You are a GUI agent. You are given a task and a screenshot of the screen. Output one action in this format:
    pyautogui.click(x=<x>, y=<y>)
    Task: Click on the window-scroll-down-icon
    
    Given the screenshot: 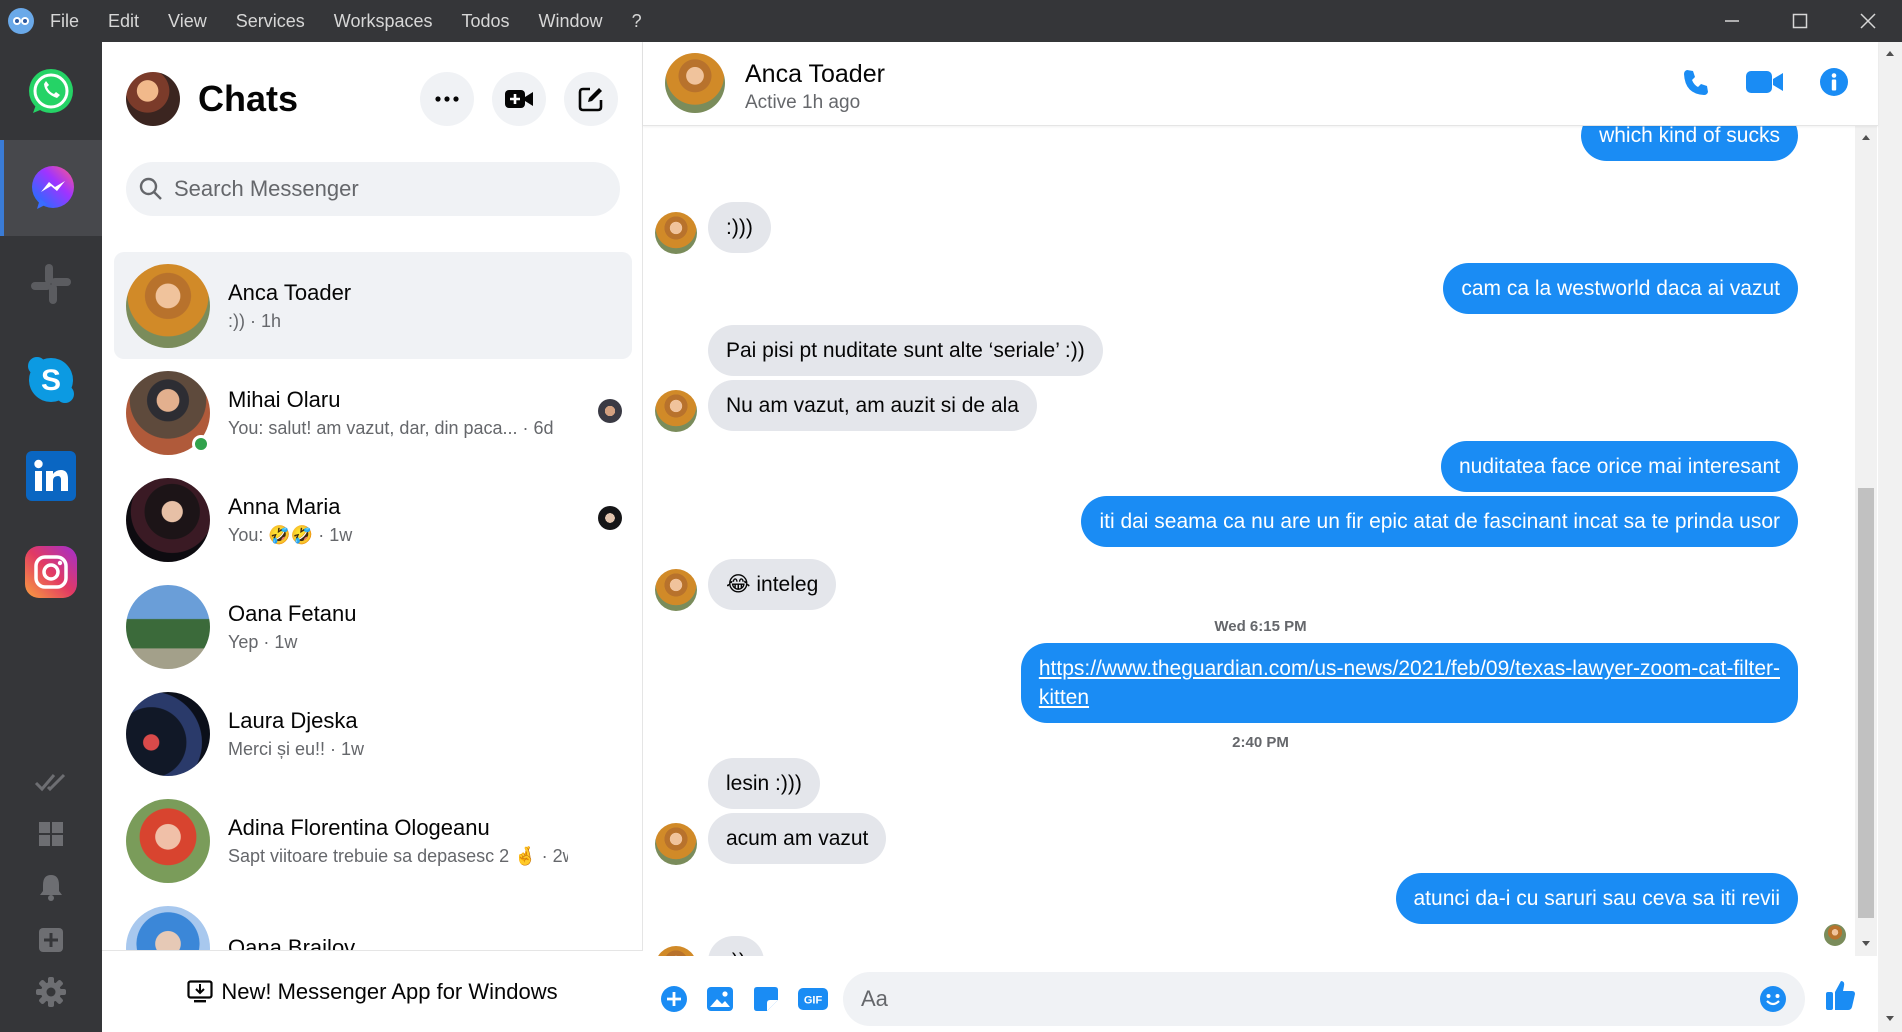 What is the action you would take?
    pyautogui.click(x=1890, y=1019)
    